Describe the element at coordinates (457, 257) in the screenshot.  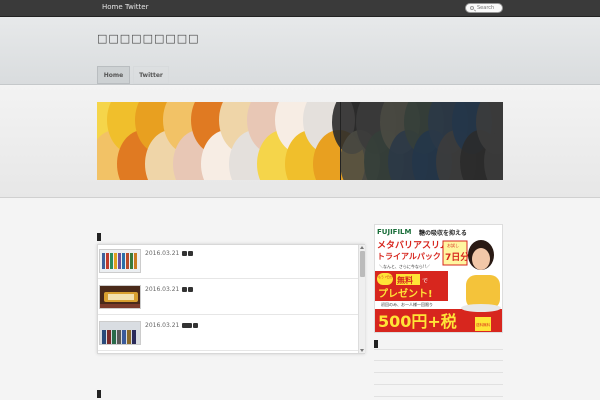
I see `ad-days: 7日分` at that location.